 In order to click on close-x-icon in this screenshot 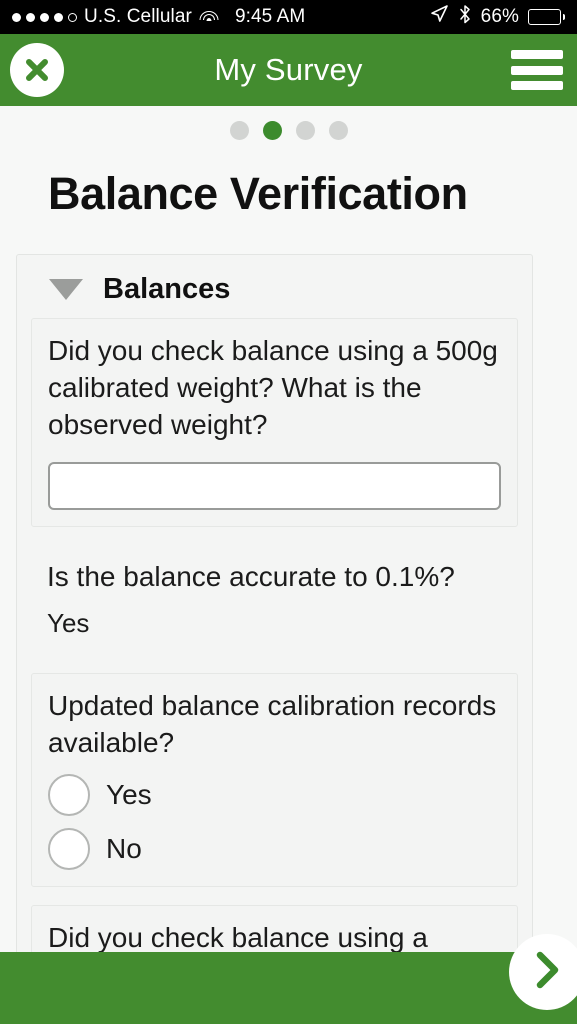, I will do `click(37, 70)`.